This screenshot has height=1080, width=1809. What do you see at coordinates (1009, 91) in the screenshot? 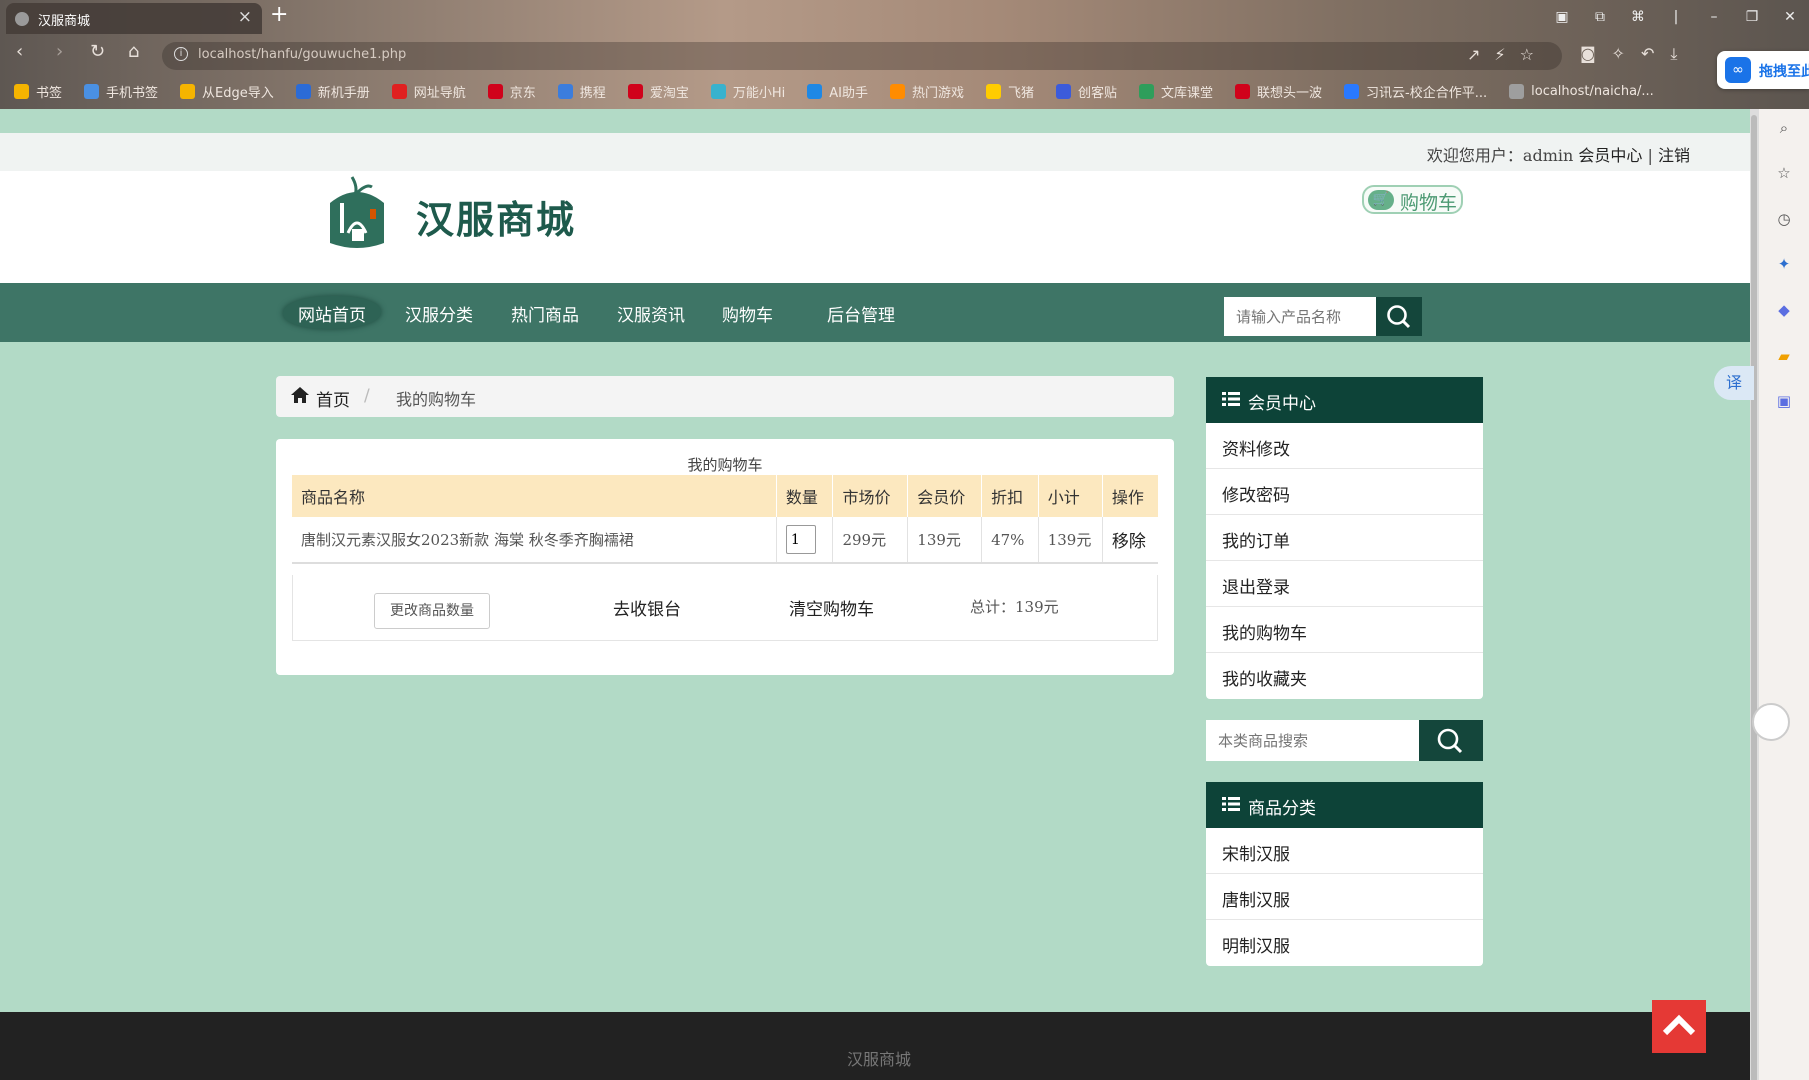
I see `bookmark-item: 飞猪` at bounding box center [1009, 91].